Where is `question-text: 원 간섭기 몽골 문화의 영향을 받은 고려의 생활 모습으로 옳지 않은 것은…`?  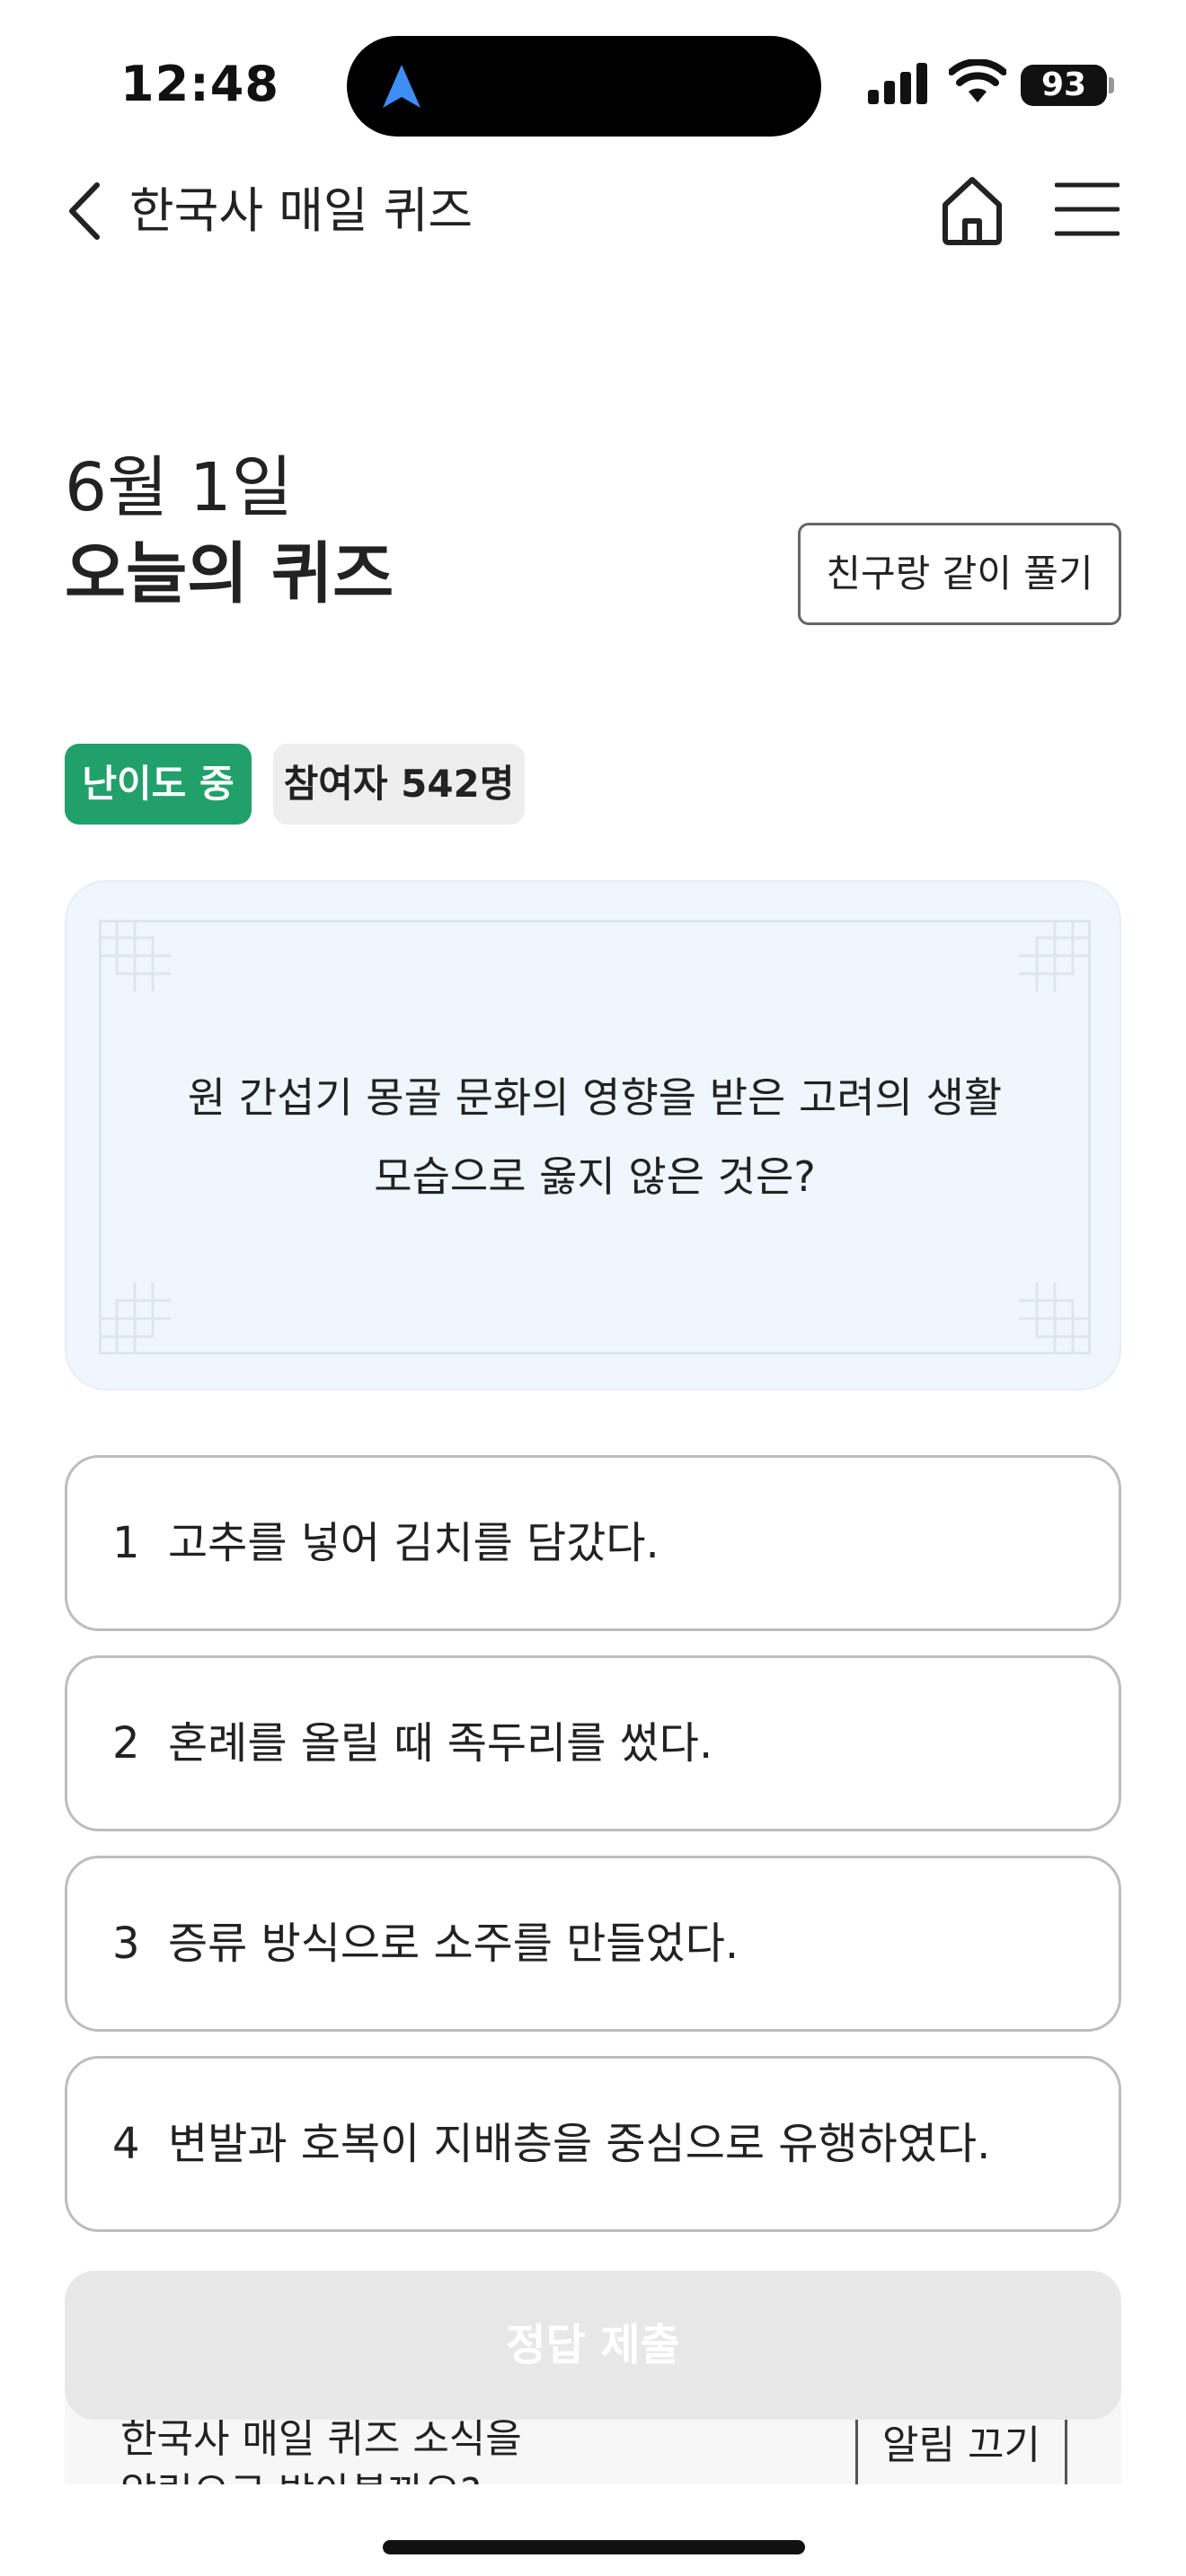 question-text: 원 간섭기 몽골 문화의 영향을 받은 고려의 생활 모습으로 옳지 않은 것은… is located at coordinates (594, 1137).